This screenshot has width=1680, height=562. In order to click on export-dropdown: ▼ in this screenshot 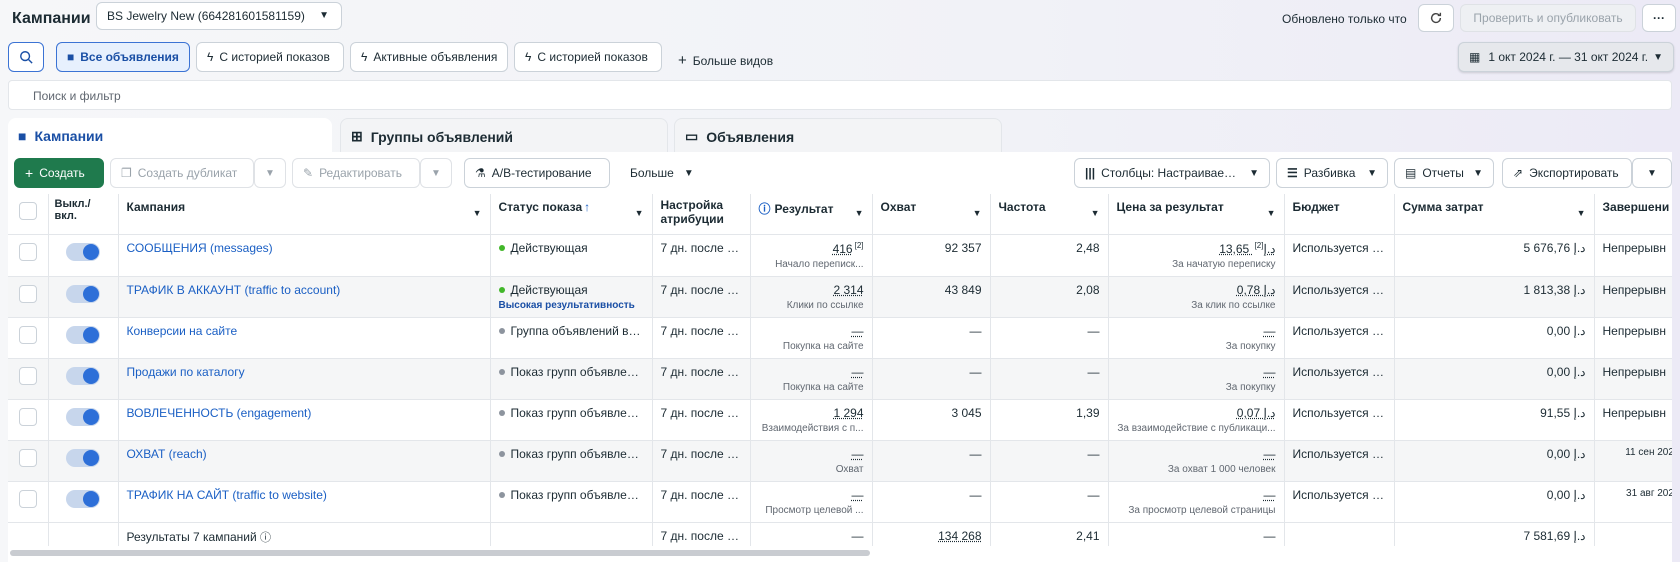, I will do `click(1652, 173)`.